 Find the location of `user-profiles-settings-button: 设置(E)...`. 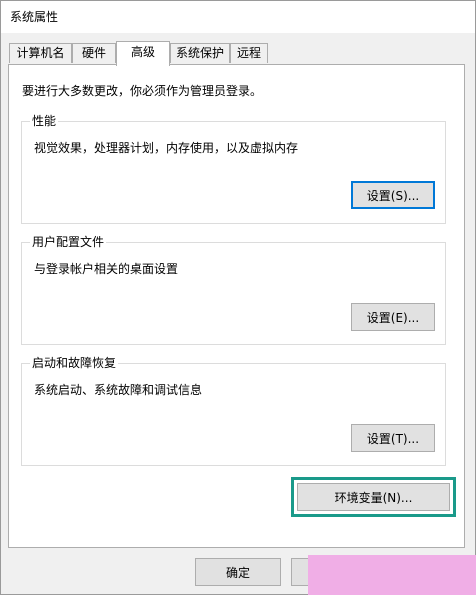

user-profiles-settings-button: 设置(E)... is located at coordinates (393, 317).